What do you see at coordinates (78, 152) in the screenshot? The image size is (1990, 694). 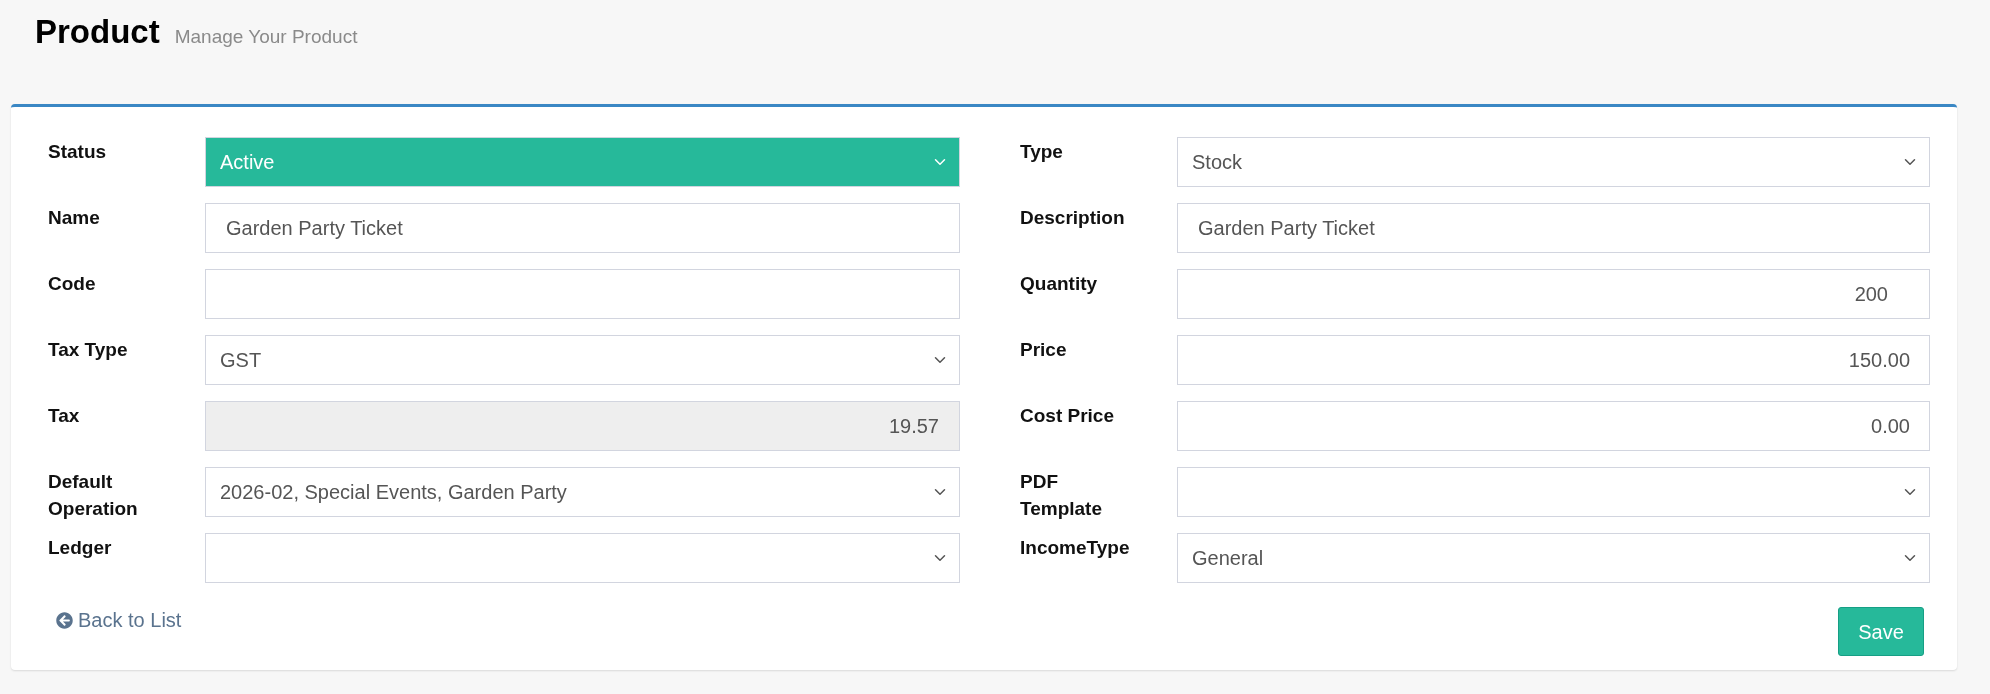 I see `field-label: Status` at bounding box center [78, 152].